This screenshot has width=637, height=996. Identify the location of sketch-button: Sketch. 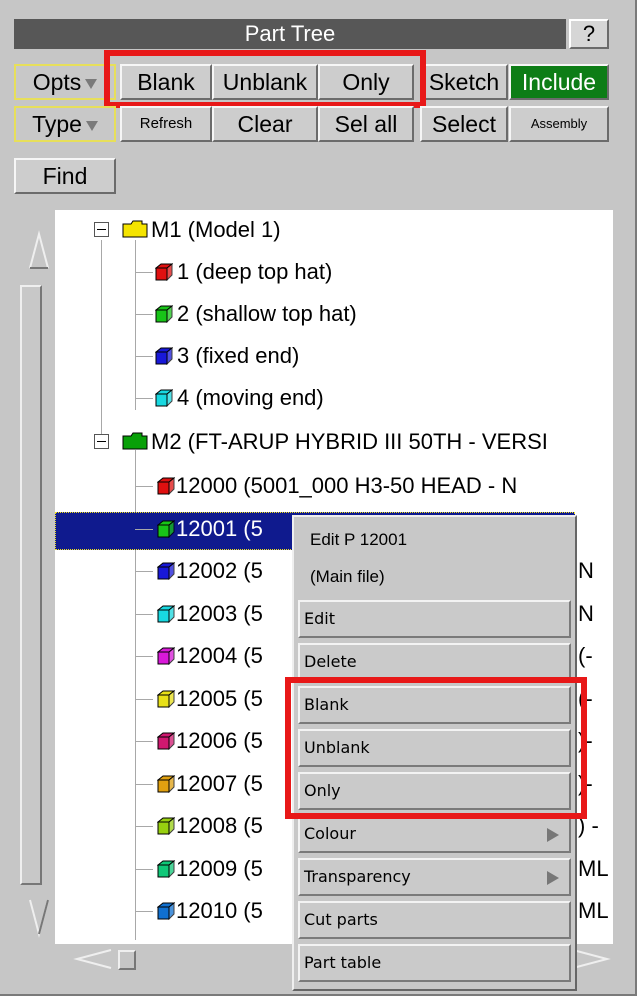
(464, 82).